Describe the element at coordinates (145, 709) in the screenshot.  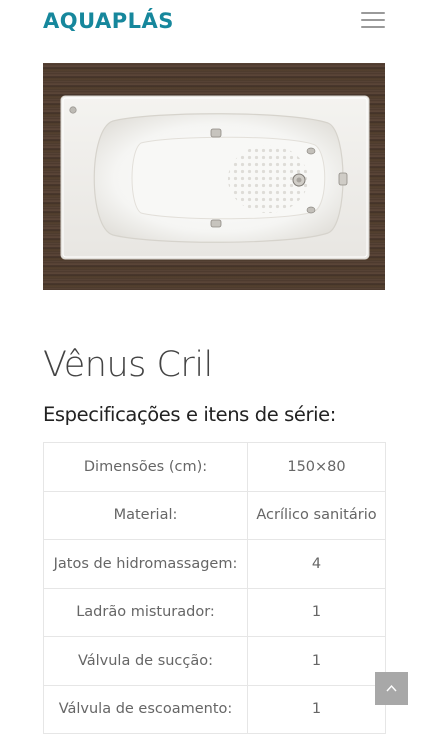
I see `spec-label: Válvula de escoamento:` at that location.